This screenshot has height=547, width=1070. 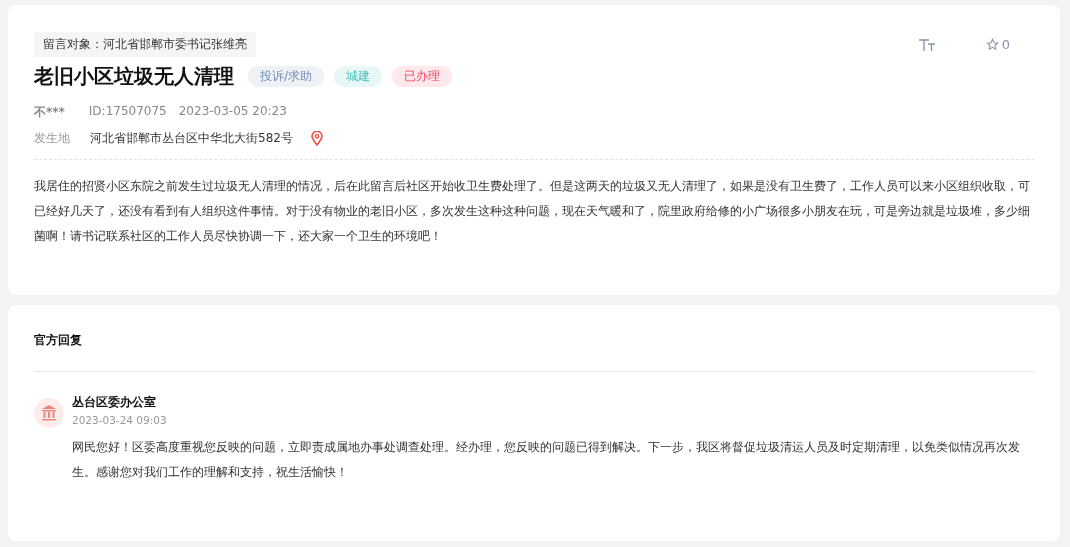 I want to click on recipient-label: 留言对象：河北省邯郸市委书记张维亮, so click(x=145, y=44).